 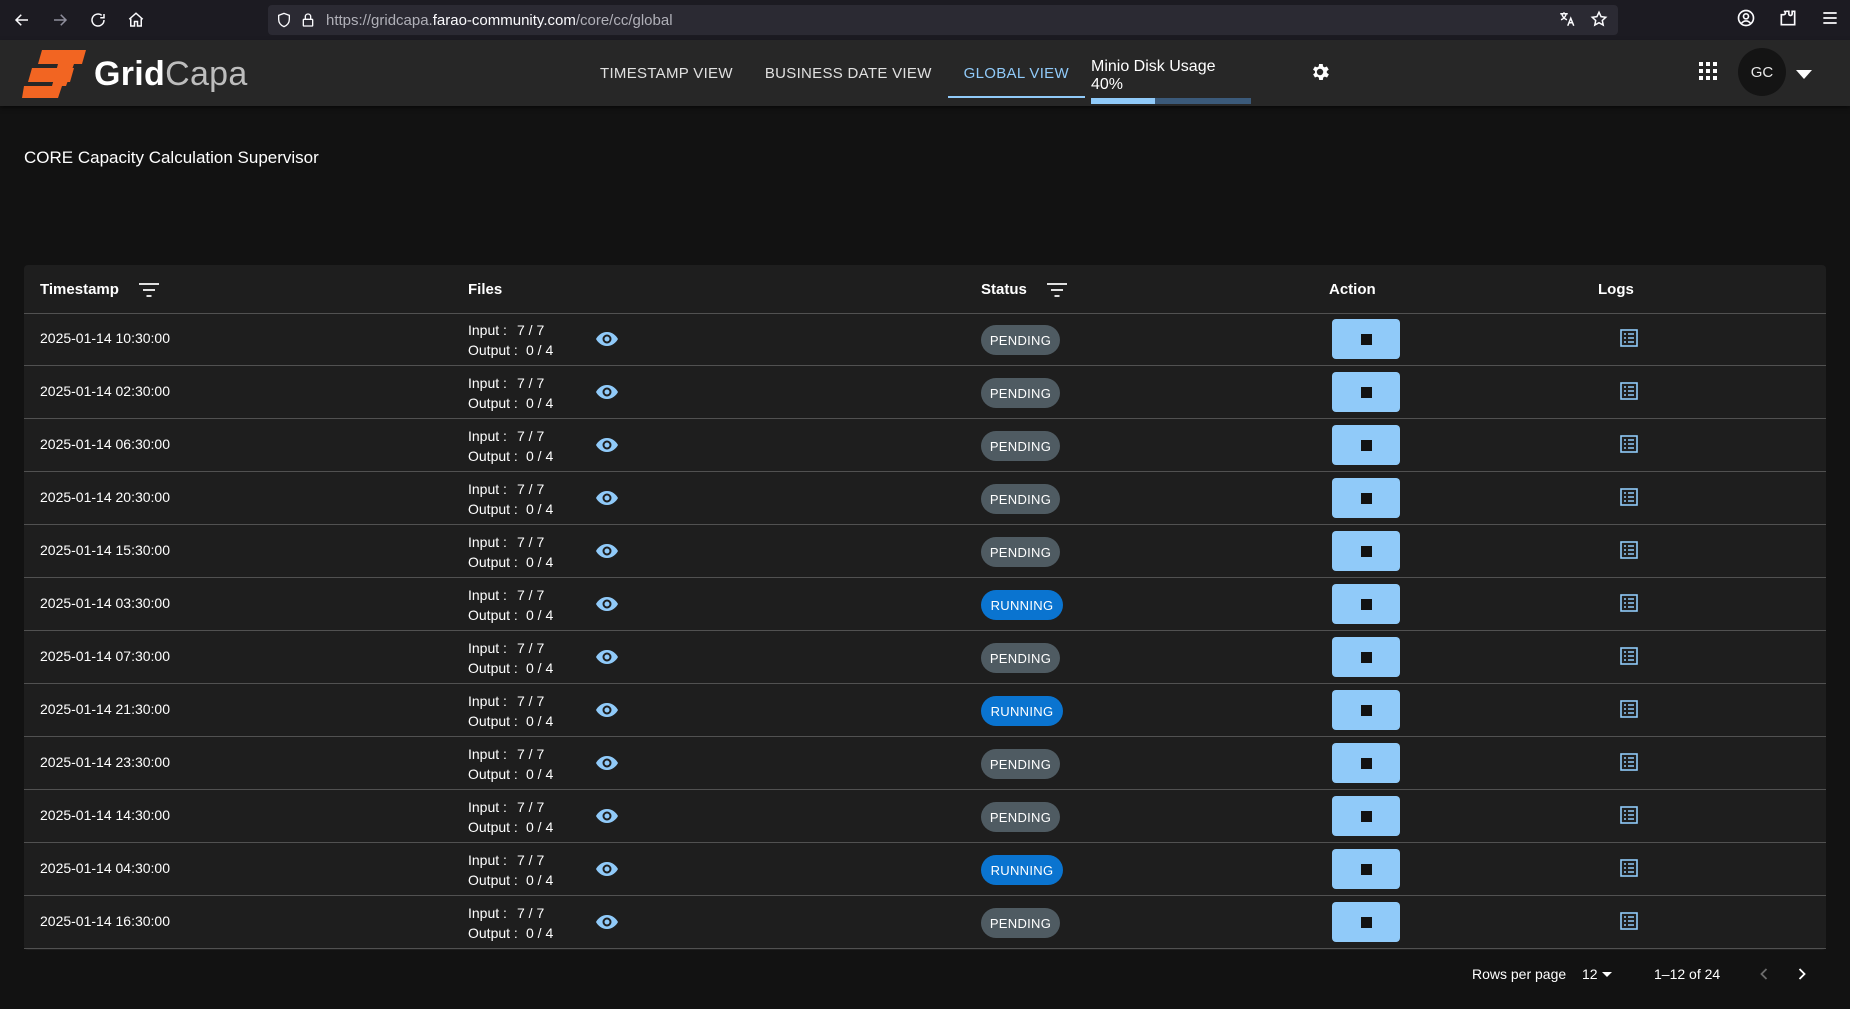 What do you see at coordinates (105, 815) in the screenshot?
I see `timestamp-cell: 2025-01-14 14:30:00` at bounding box center [105, 815].